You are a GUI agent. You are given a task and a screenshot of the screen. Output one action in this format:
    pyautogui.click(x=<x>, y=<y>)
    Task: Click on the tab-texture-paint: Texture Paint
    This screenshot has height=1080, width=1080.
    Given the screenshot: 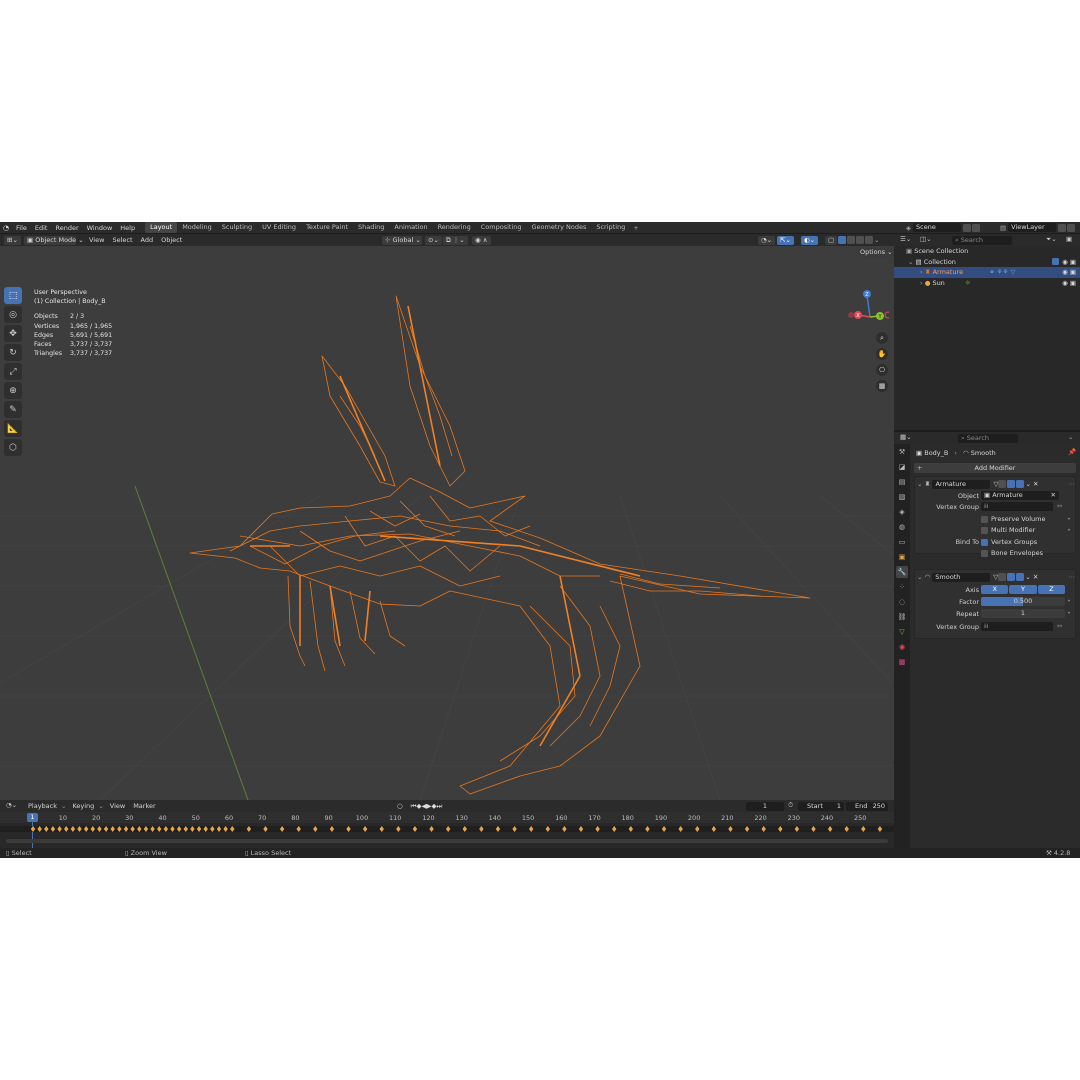 What is the action you would take?
    pyautogui.click(x=327, y=227)
    